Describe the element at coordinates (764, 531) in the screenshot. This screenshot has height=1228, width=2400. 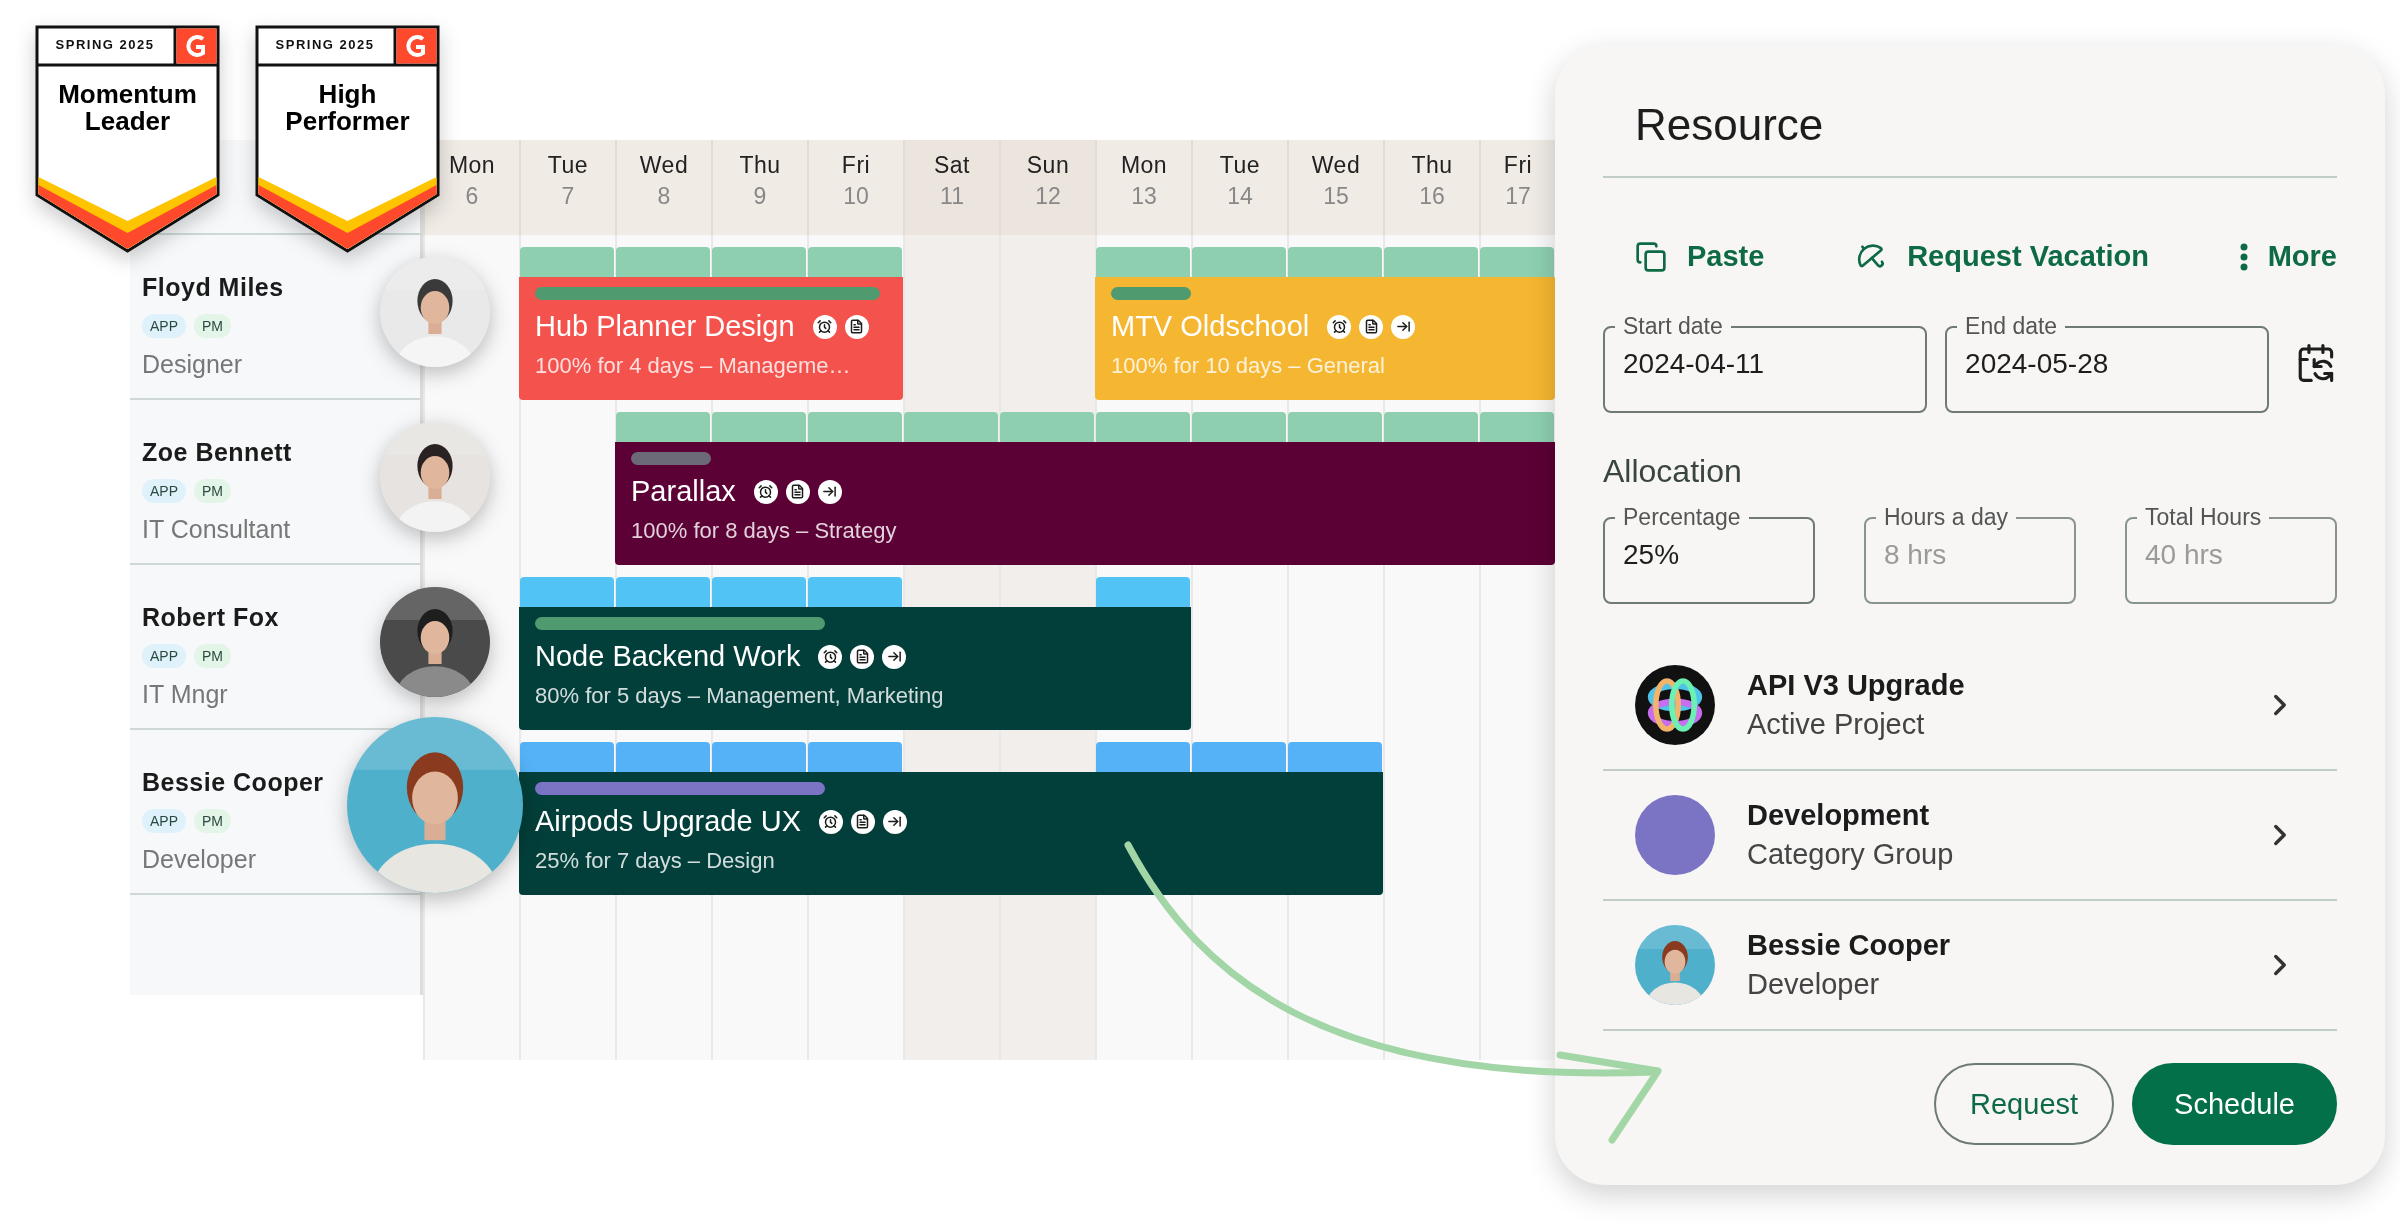
I see `booking-detail: 100% for 8 days – Strategy` at that location.